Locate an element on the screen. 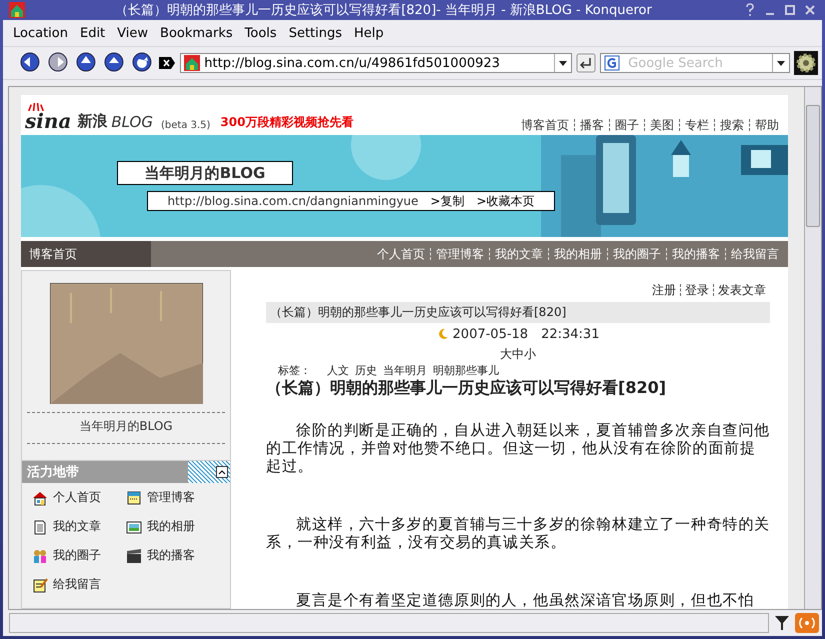  header-link: 博客首页 is located at coordinates (545, 125).